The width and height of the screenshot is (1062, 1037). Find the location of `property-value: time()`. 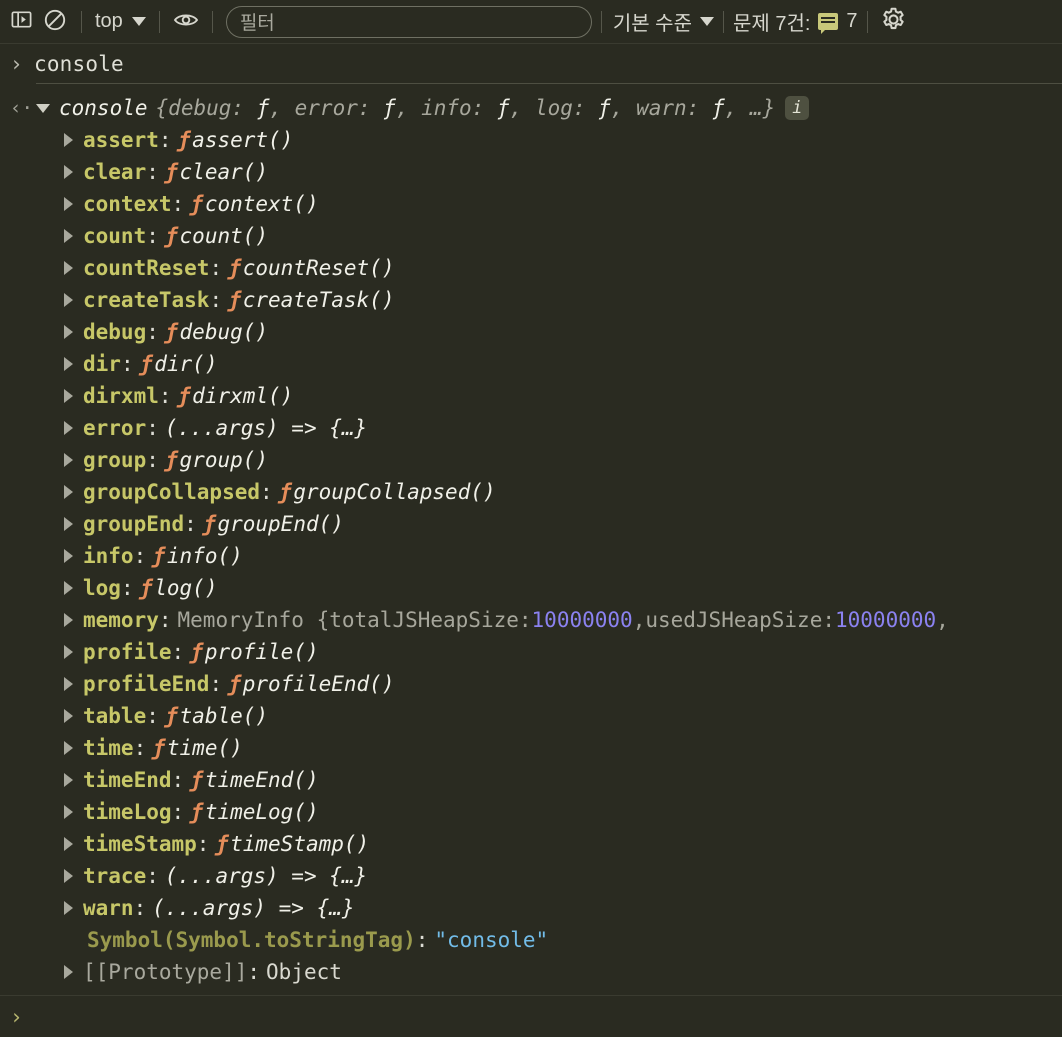

property-value: time() is located at coordinates (204, 748).